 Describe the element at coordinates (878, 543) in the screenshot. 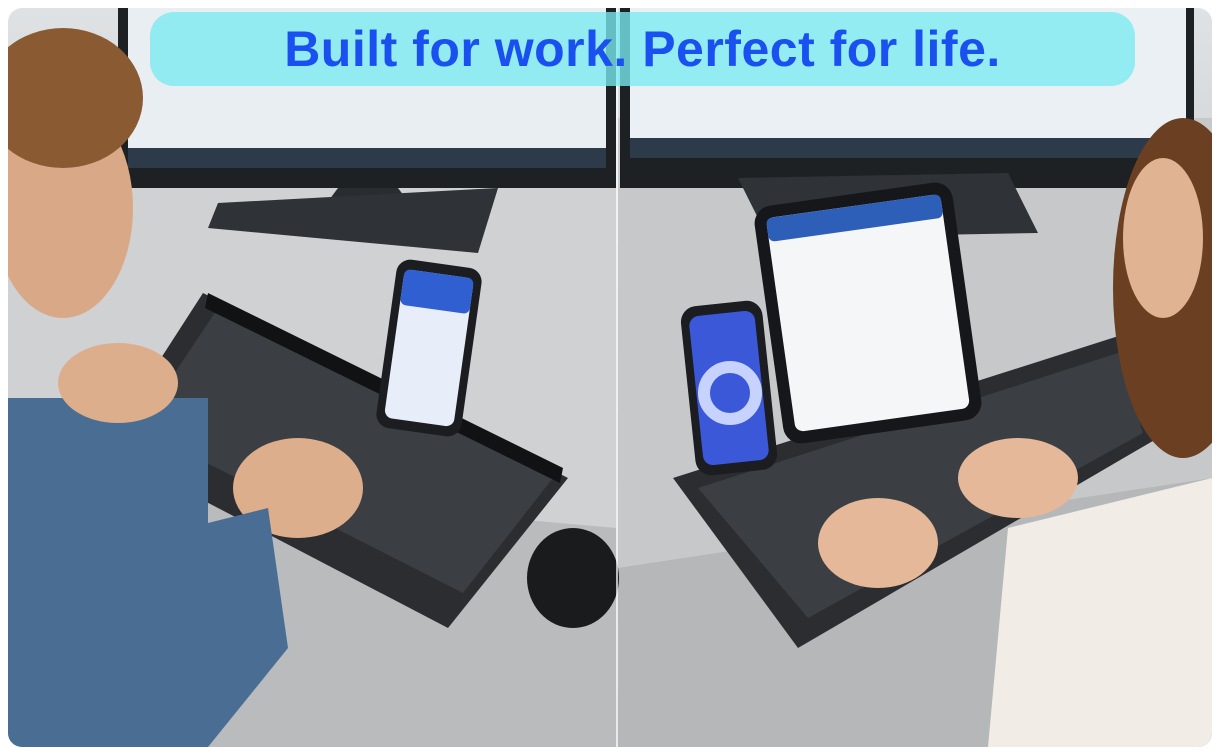

I see `woman-left-hand` at that location.